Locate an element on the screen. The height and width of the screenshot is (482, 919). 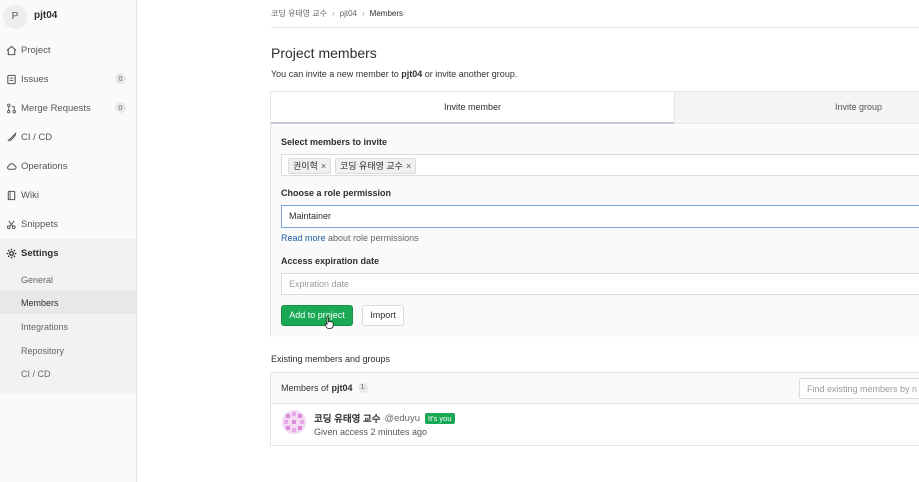
sidebar-item-snippets: Snippets is located at coordinates (68, 224).